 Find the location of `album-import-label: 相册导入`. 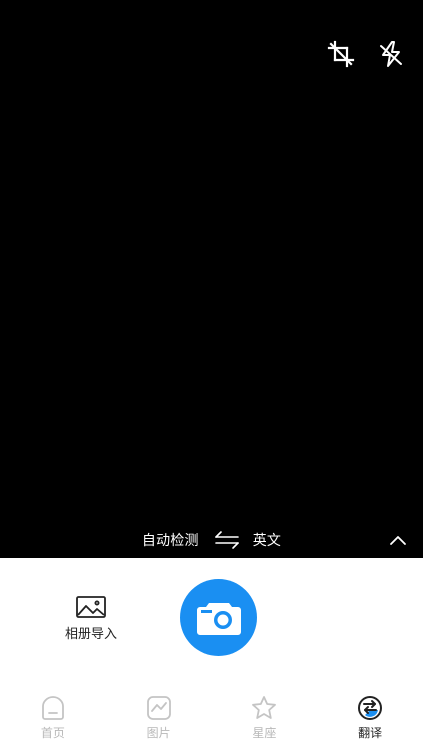

album-import-label: 相册导入 is located at coordinates (90, 634).